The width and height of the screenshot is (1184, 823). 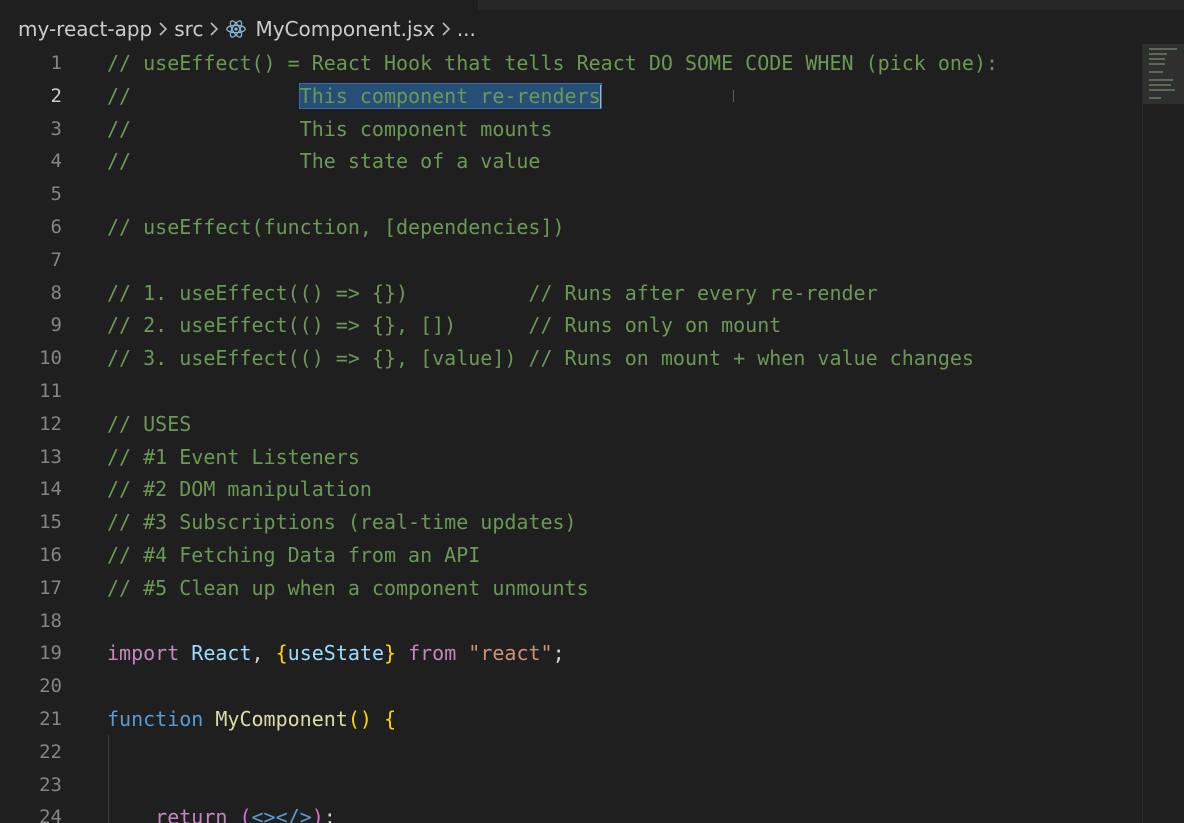 What do you see at coordinates (510, 653) in the screenshot?
I see `code-token: "react"` at bounding box center [510, 653].